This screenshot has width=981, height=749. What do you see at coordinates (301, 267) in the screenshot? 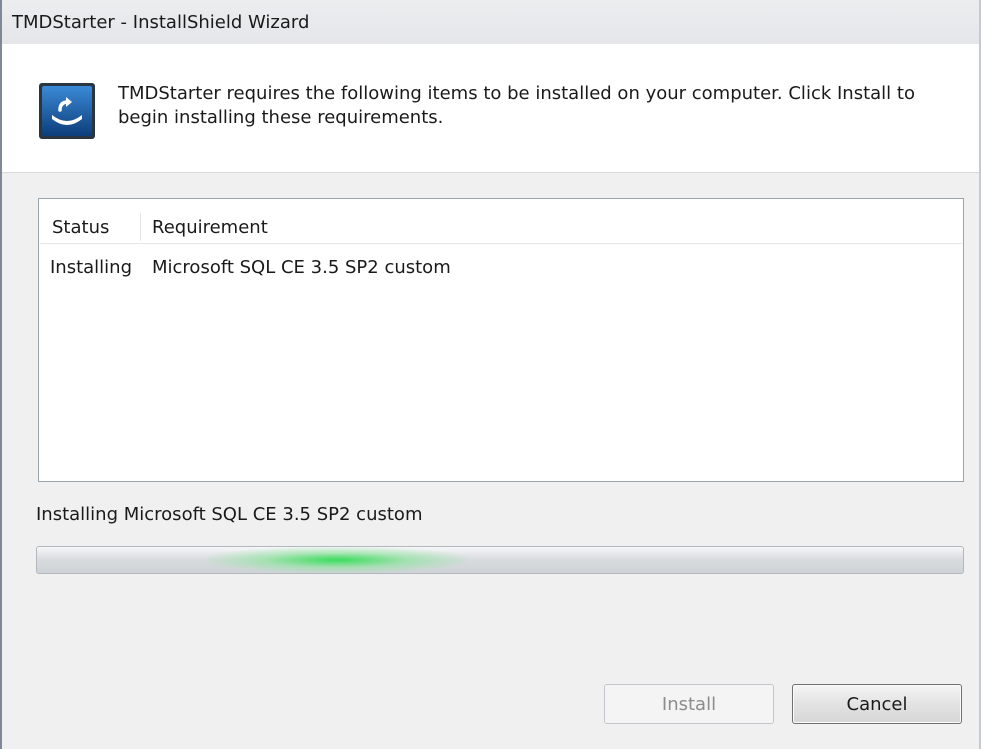
I see `row-requirement: Microsoft SQL CE 3.5 SP2 custom` at bounding box center [301, 267].